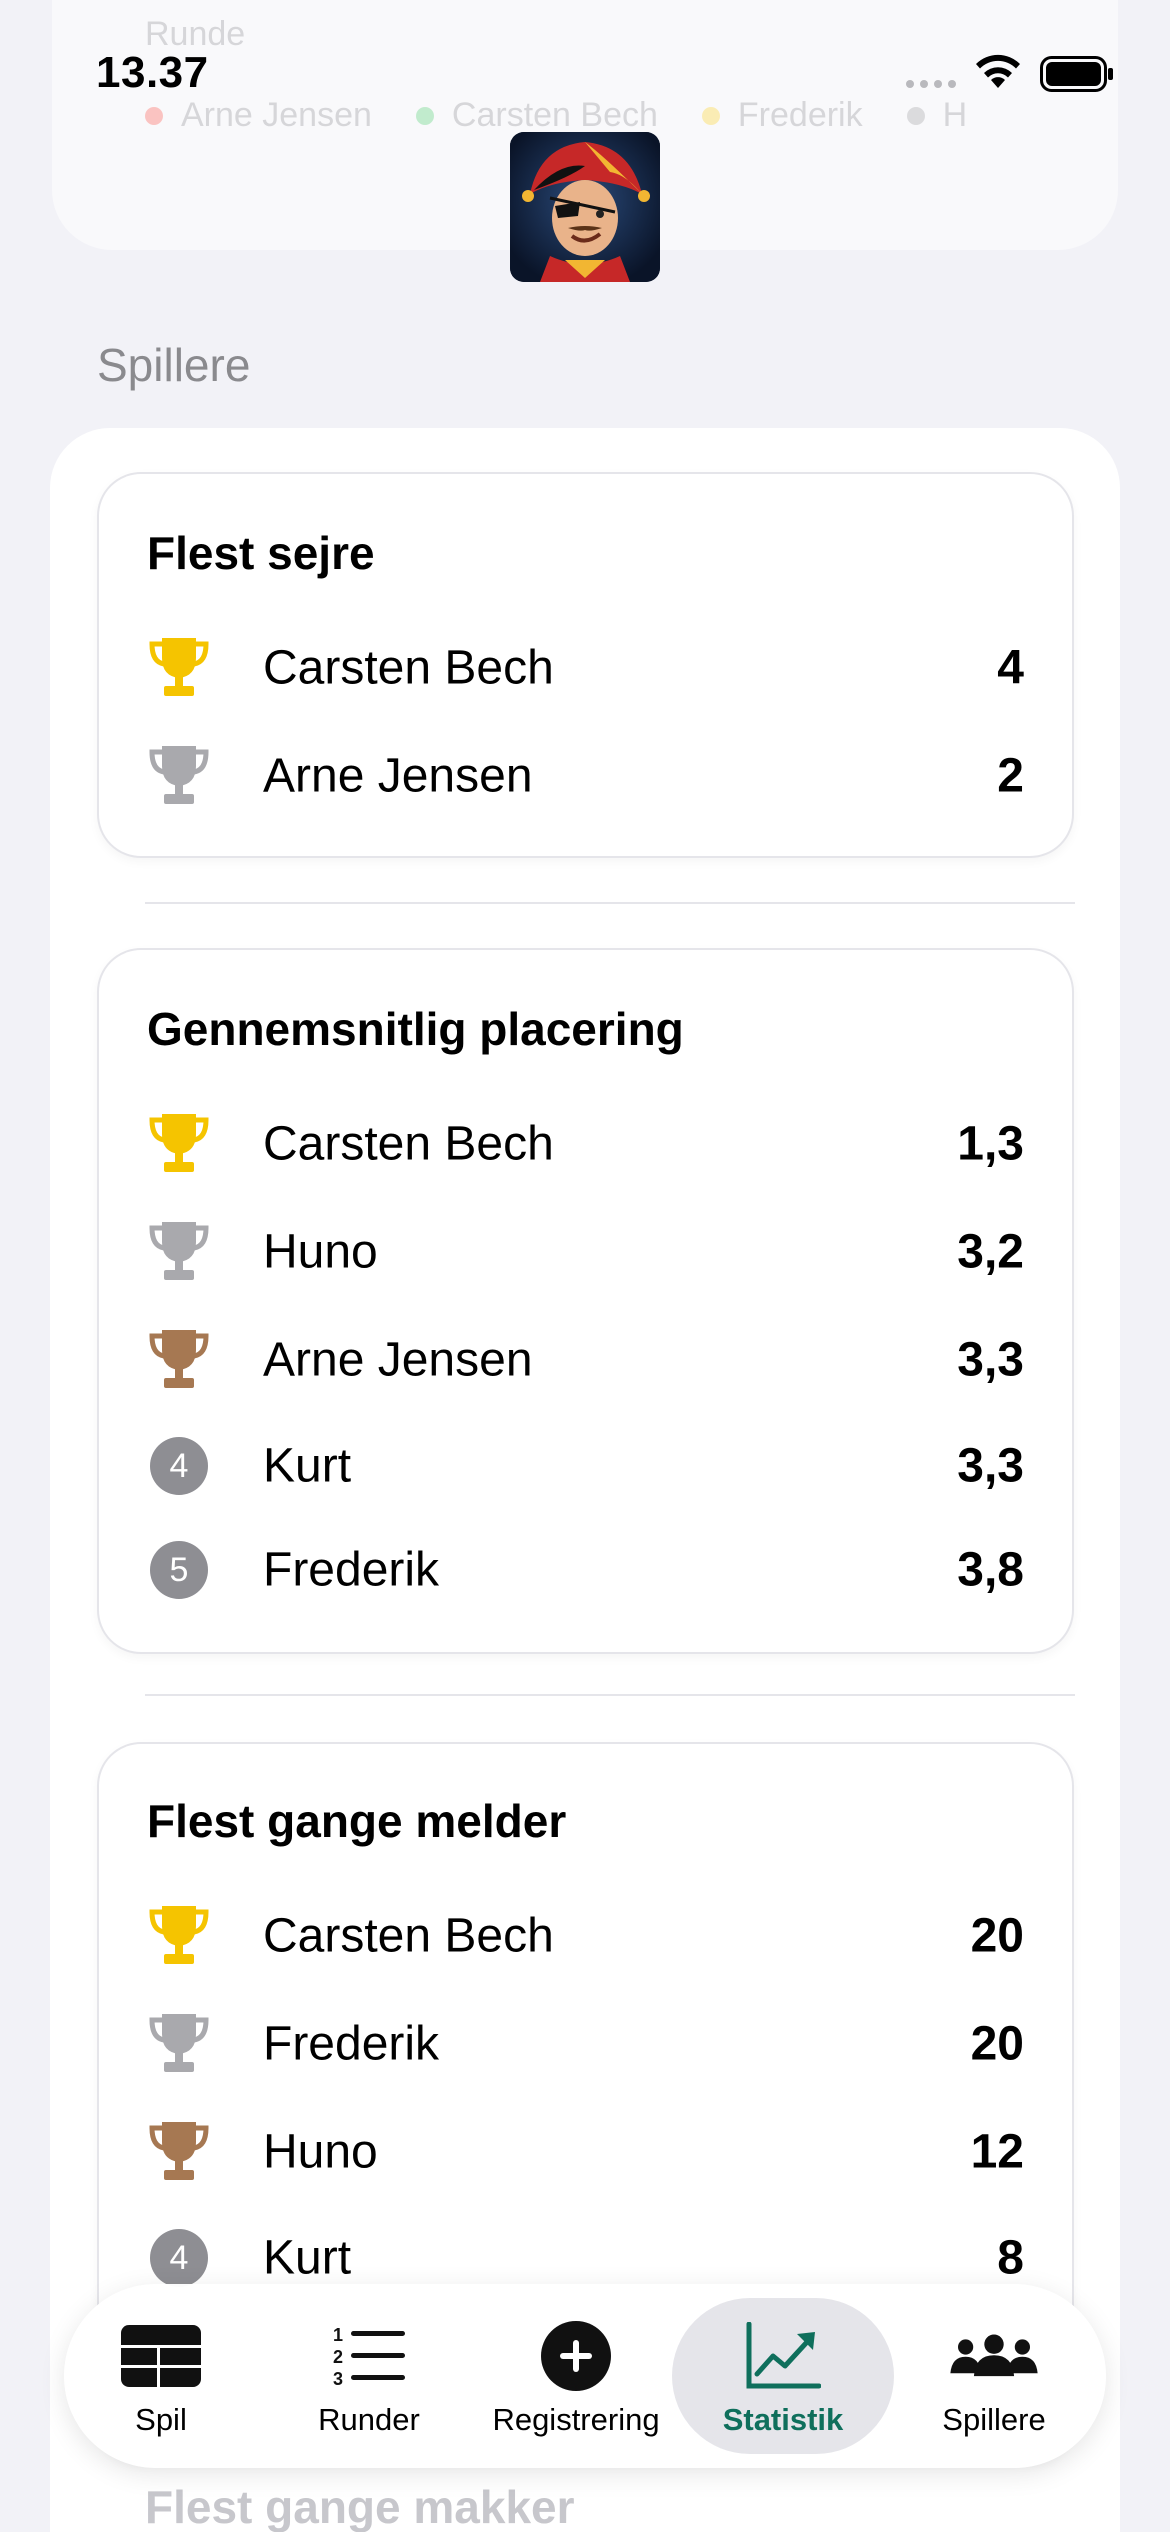 This screenshot has height=2532, width=1170. Describe the element at coordinates (576, 2356) in the screenshot. I see `plus-circle-icon` at that location.